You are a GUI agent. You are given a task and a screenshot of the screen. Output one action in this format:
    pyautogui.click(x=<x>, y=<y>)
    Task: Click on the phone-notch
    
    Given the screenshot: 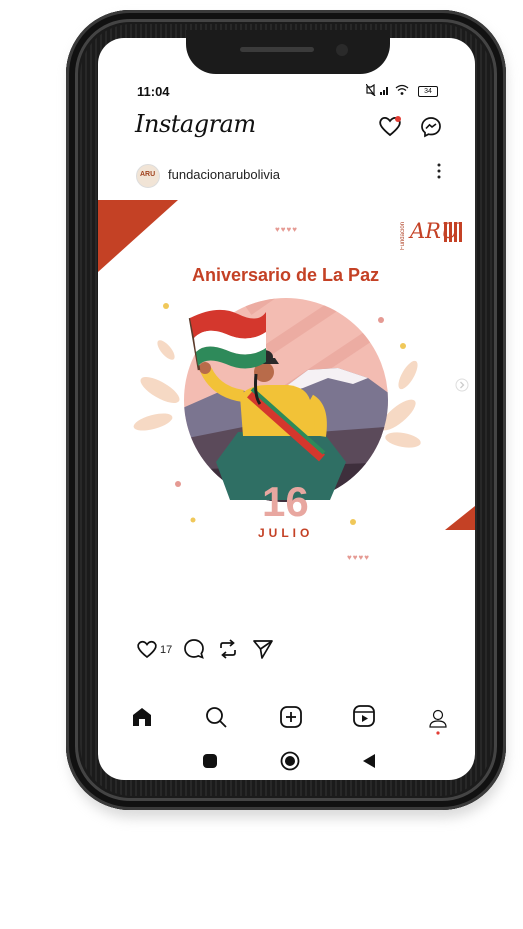 What is the action you would take?
    pyautogui.click(x=288, y=52)
    